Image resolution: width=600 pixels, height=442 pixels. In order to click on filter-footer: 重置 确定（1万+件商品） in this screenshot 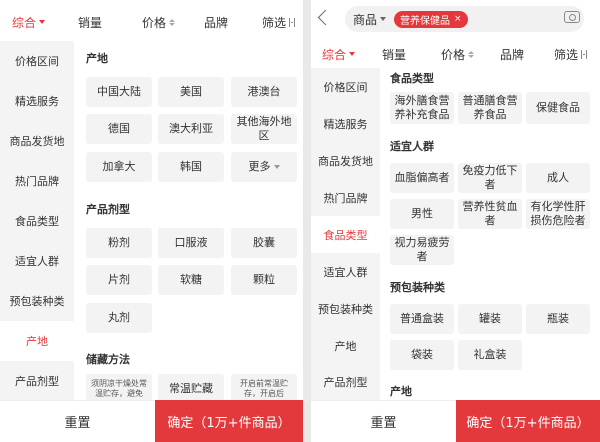, I will do `click(455, 421)`.